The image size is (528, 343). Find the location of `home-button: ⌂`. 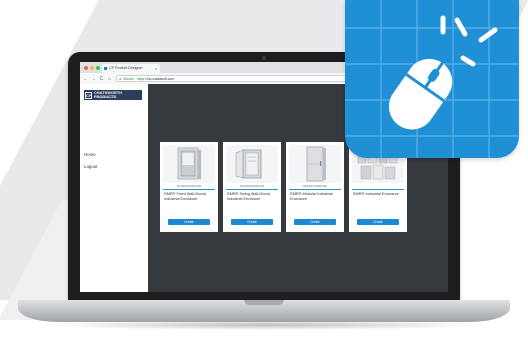

home-button: ⌂ is located at coordinates (109, 79).